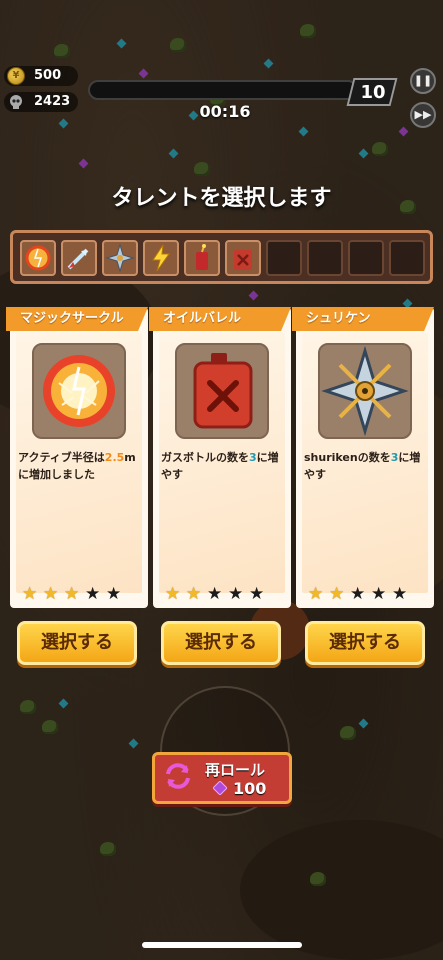  What do you see at coordinates (77, 319) in the screenshot?
I see `card-title: マジックサークル` at bounding box center [77, 319].